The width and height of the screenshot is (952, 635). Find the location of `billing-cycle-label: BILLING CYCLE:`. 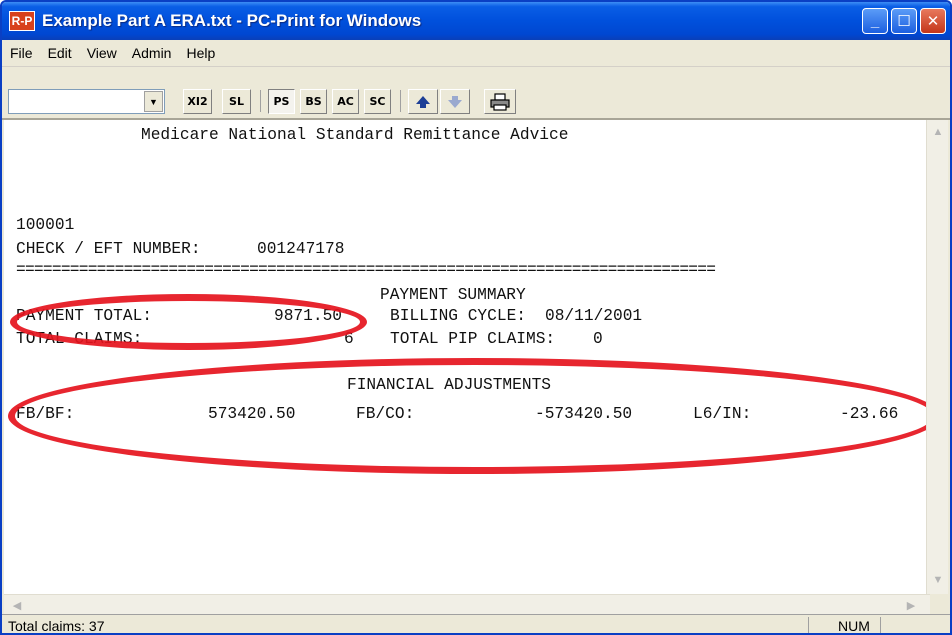

billing-cycle-label: BILLING CYCLE: is located at coordinates (458, 316).